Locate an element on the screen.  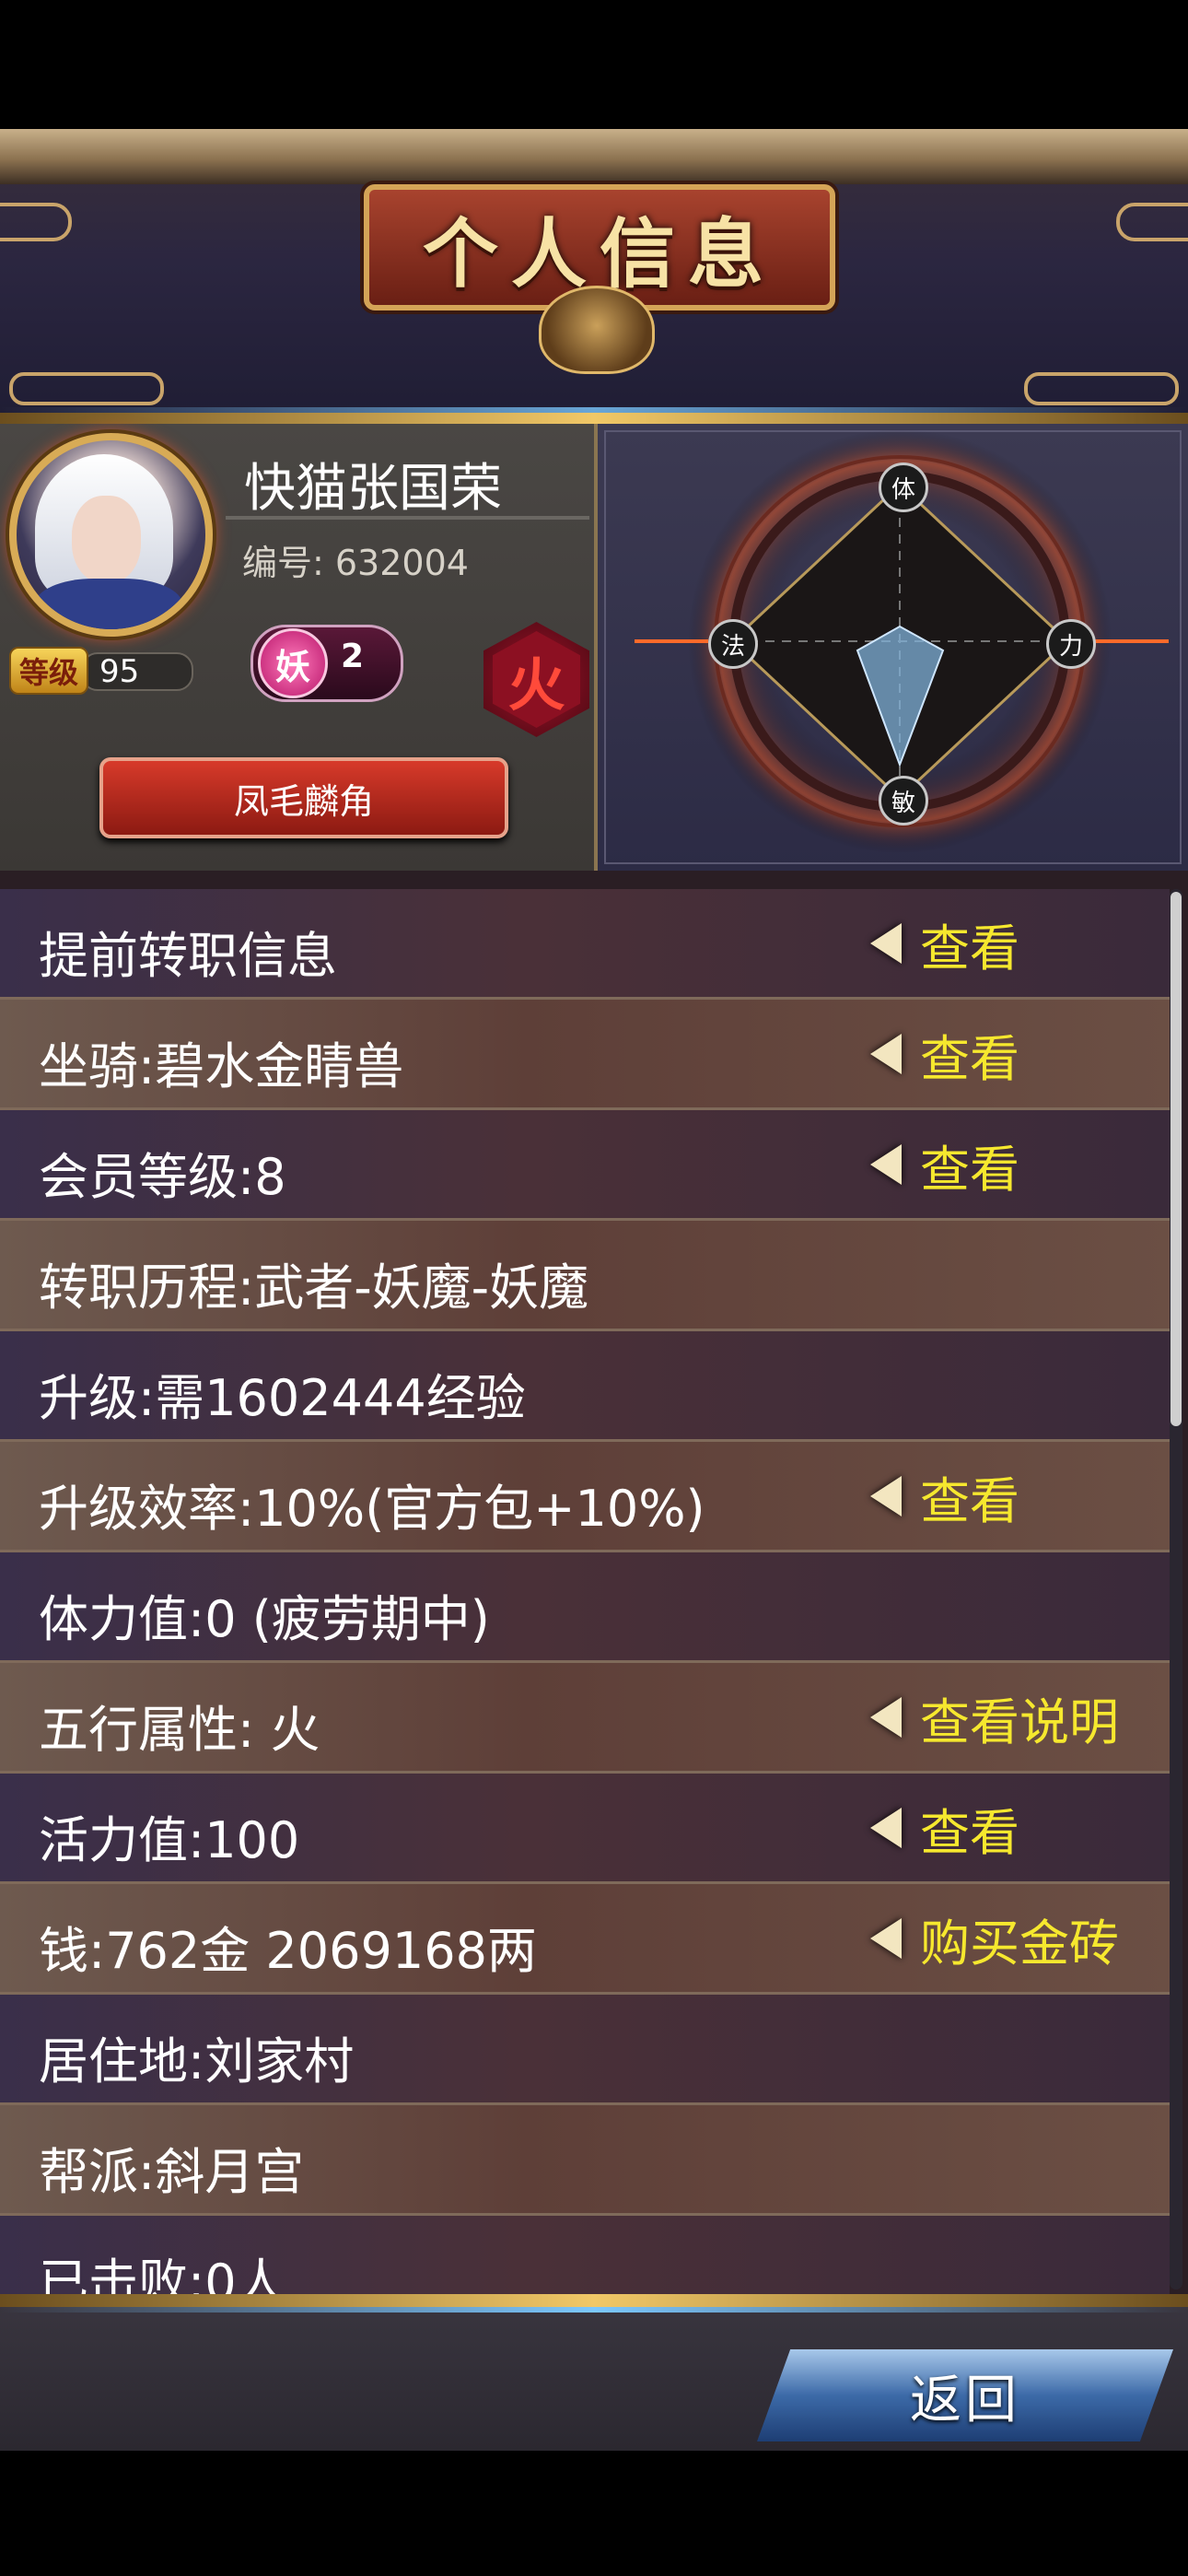
list-item: 体力值:0 (疲劳期中) is located at coordinates (585, 1607).